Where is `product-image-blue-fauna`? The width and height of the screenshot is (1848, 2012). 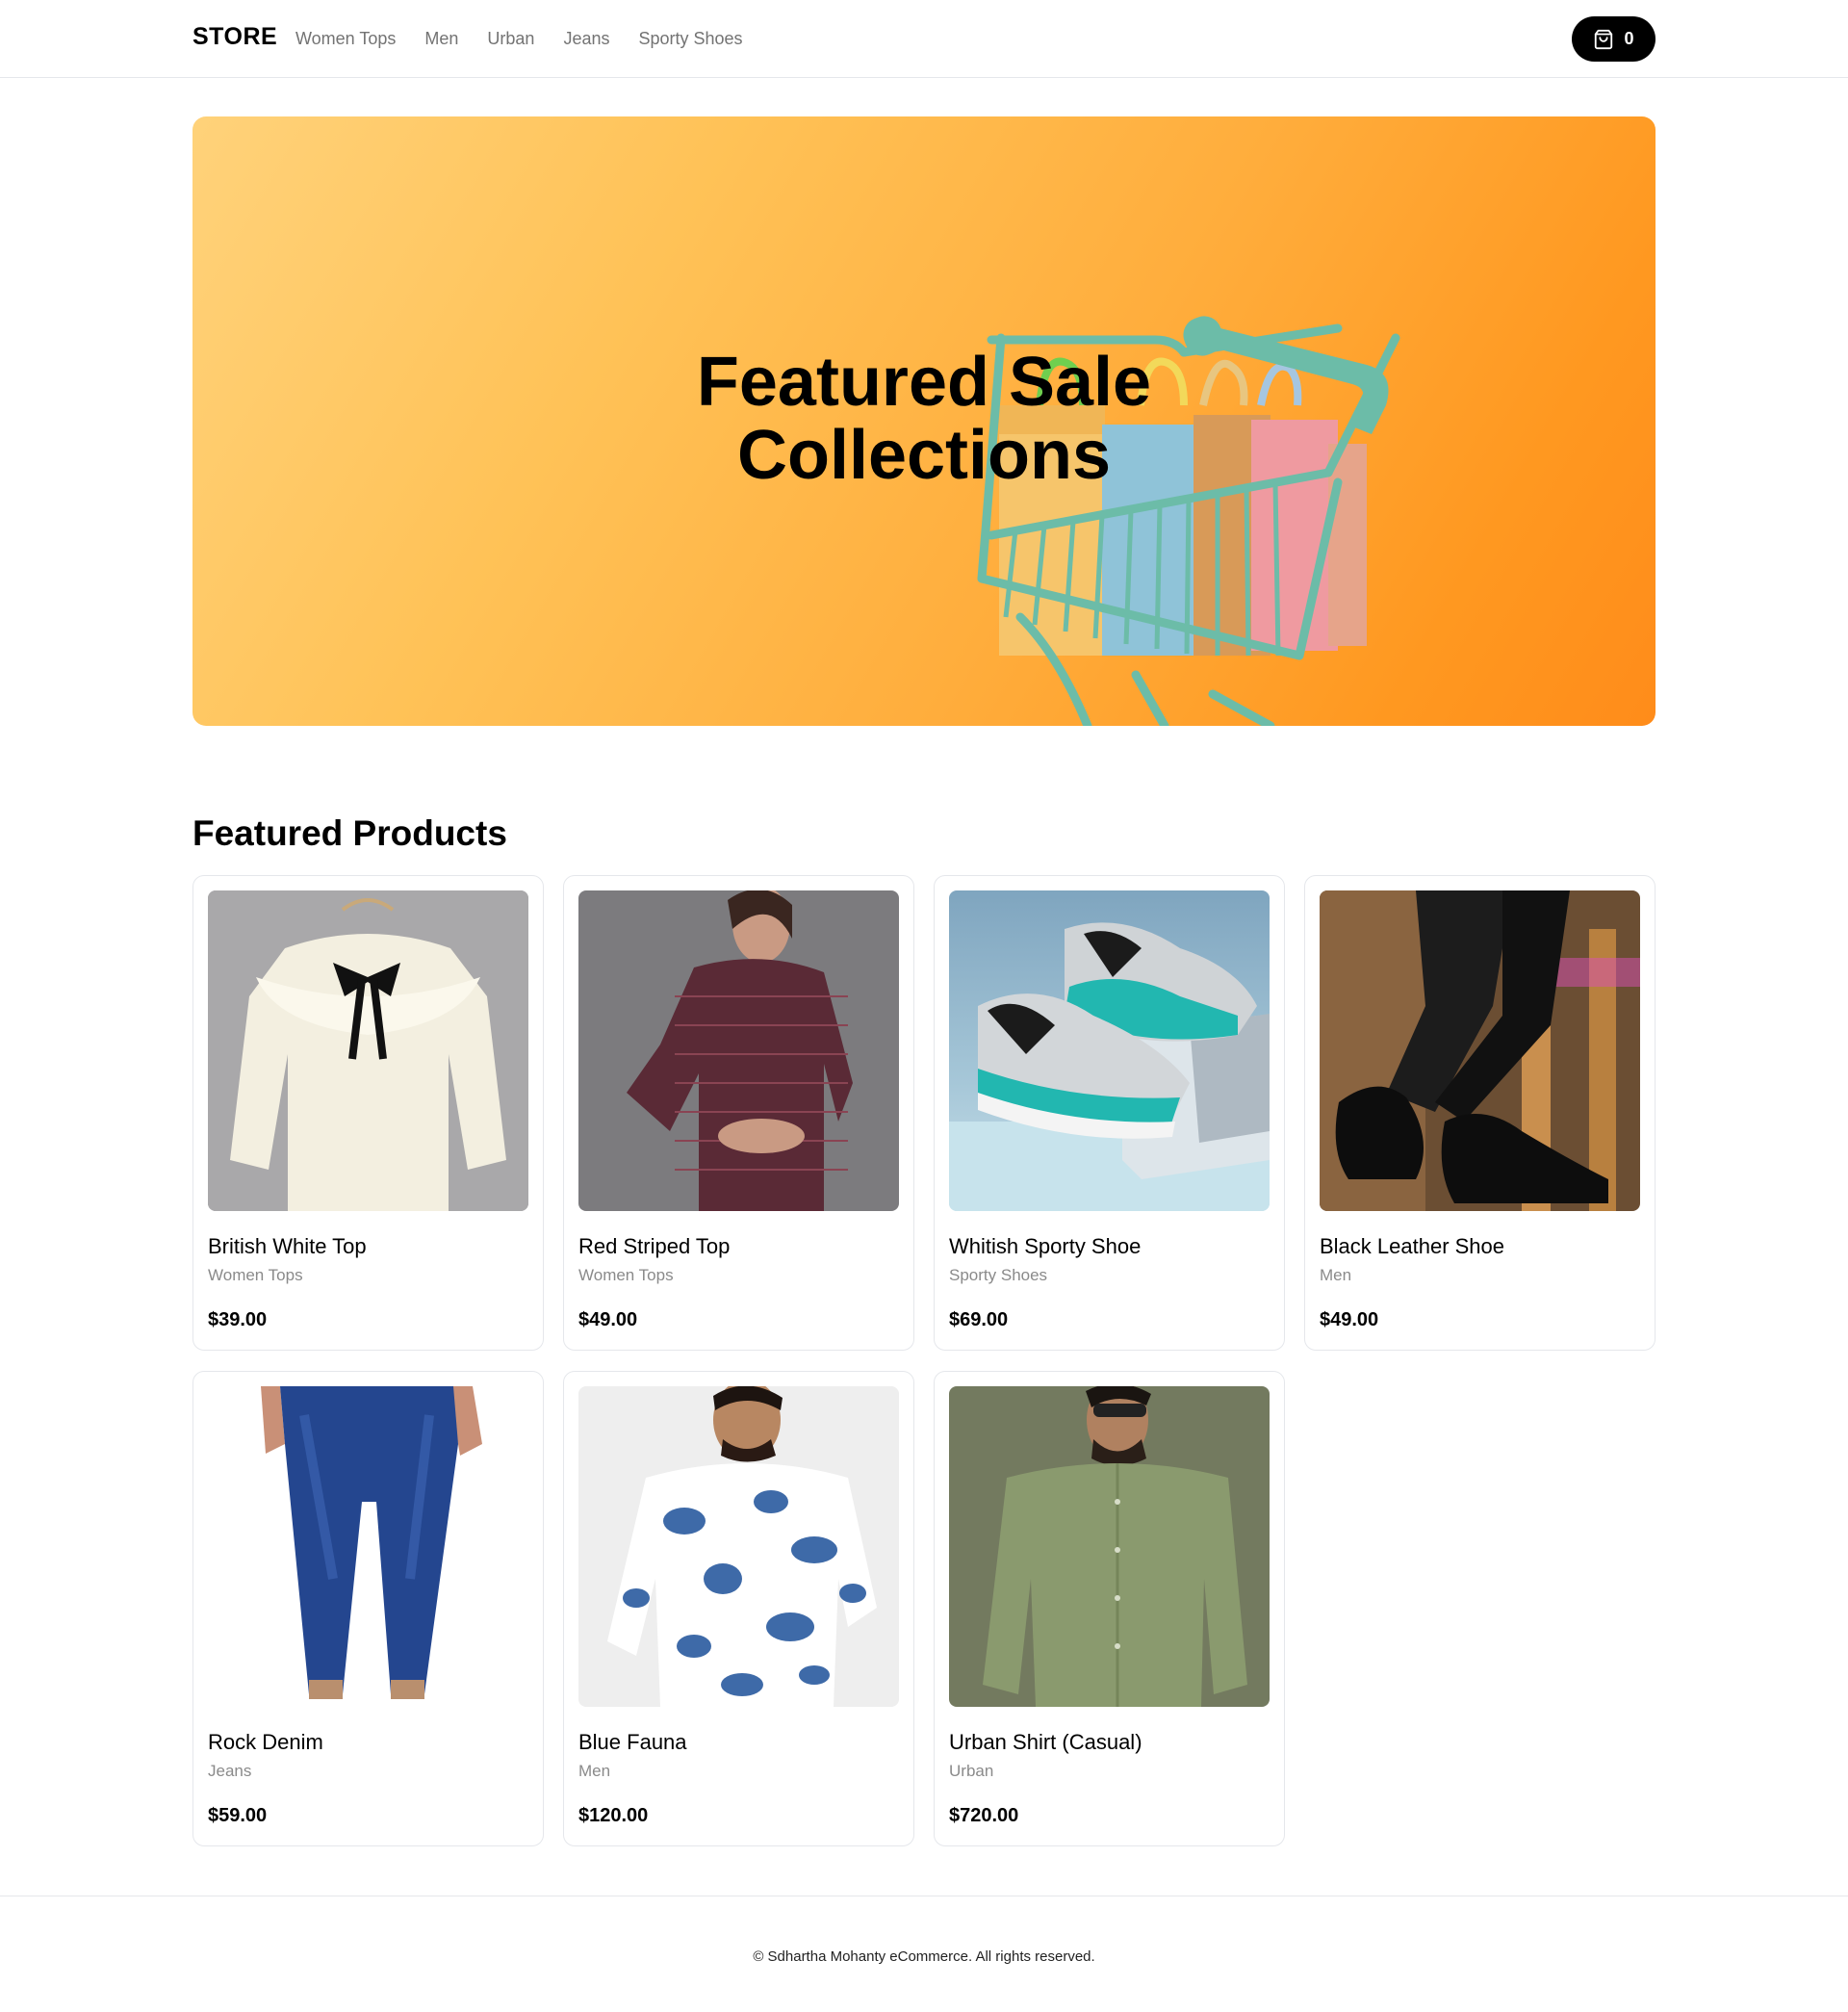
product-image-blue-fauna is located at coordinates (738, 1547).